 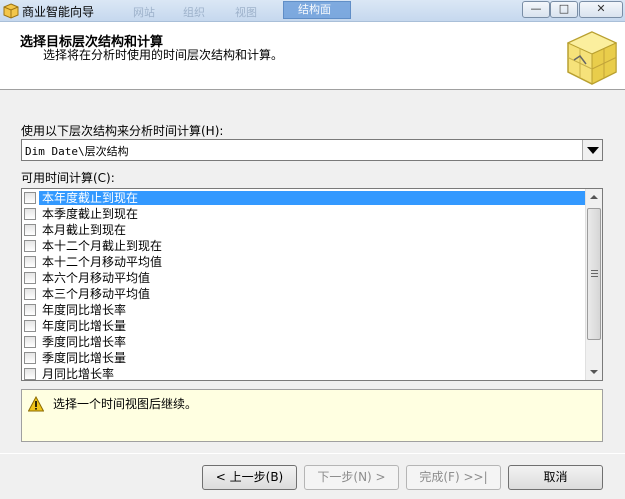 I want to click on item-label: 年度同比增长率, so click(x=84, y=310).